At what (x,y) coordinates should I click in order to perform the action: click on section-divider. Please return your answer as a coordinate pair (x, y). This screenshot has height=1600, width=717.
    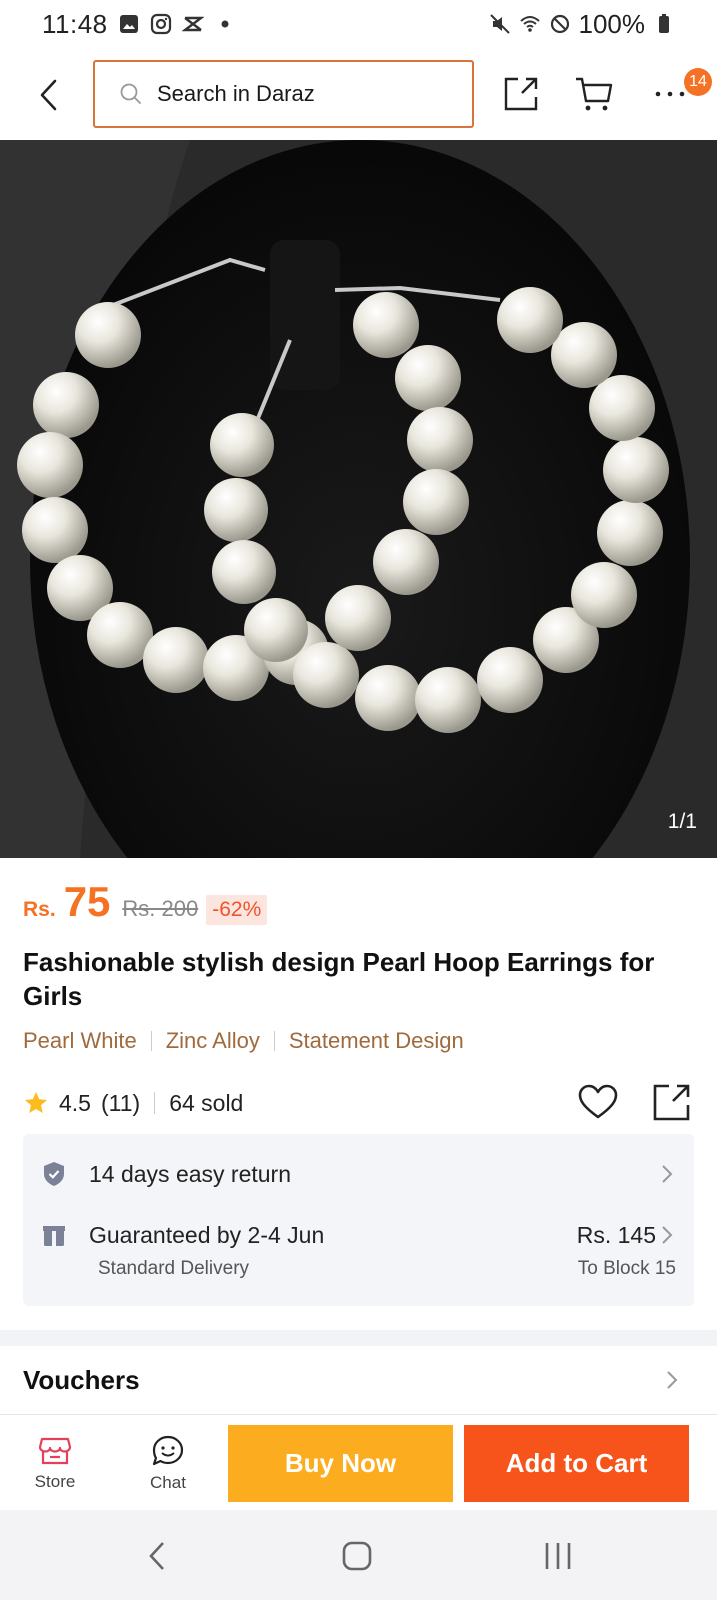
    Looking at the image, I should click on (358, 1338).